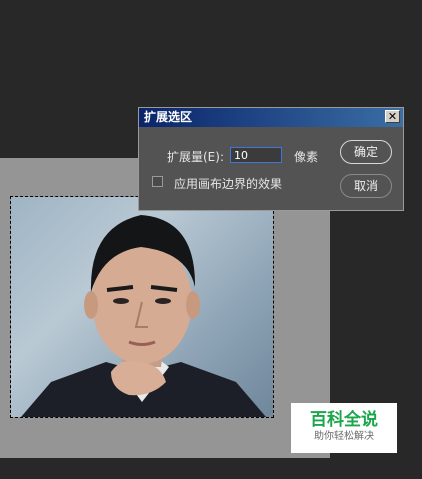 The width and height of the screenshot is (422, 479). Describe the element at coordinates (157, 181) in the screenshot. I see `apply-canvas-bounds-checkbox` at that location.